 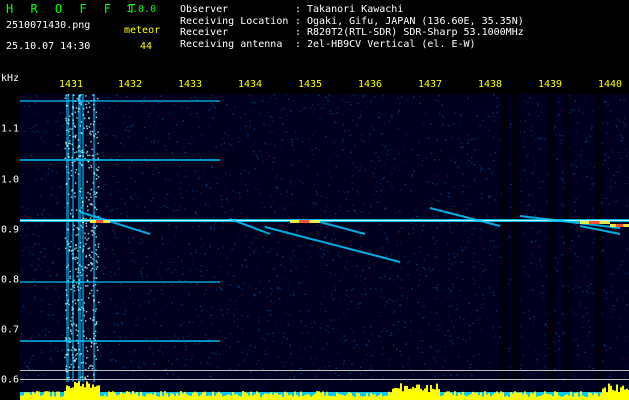 I want to click on time-tick-label: 1440, so click(x=610, y=84).